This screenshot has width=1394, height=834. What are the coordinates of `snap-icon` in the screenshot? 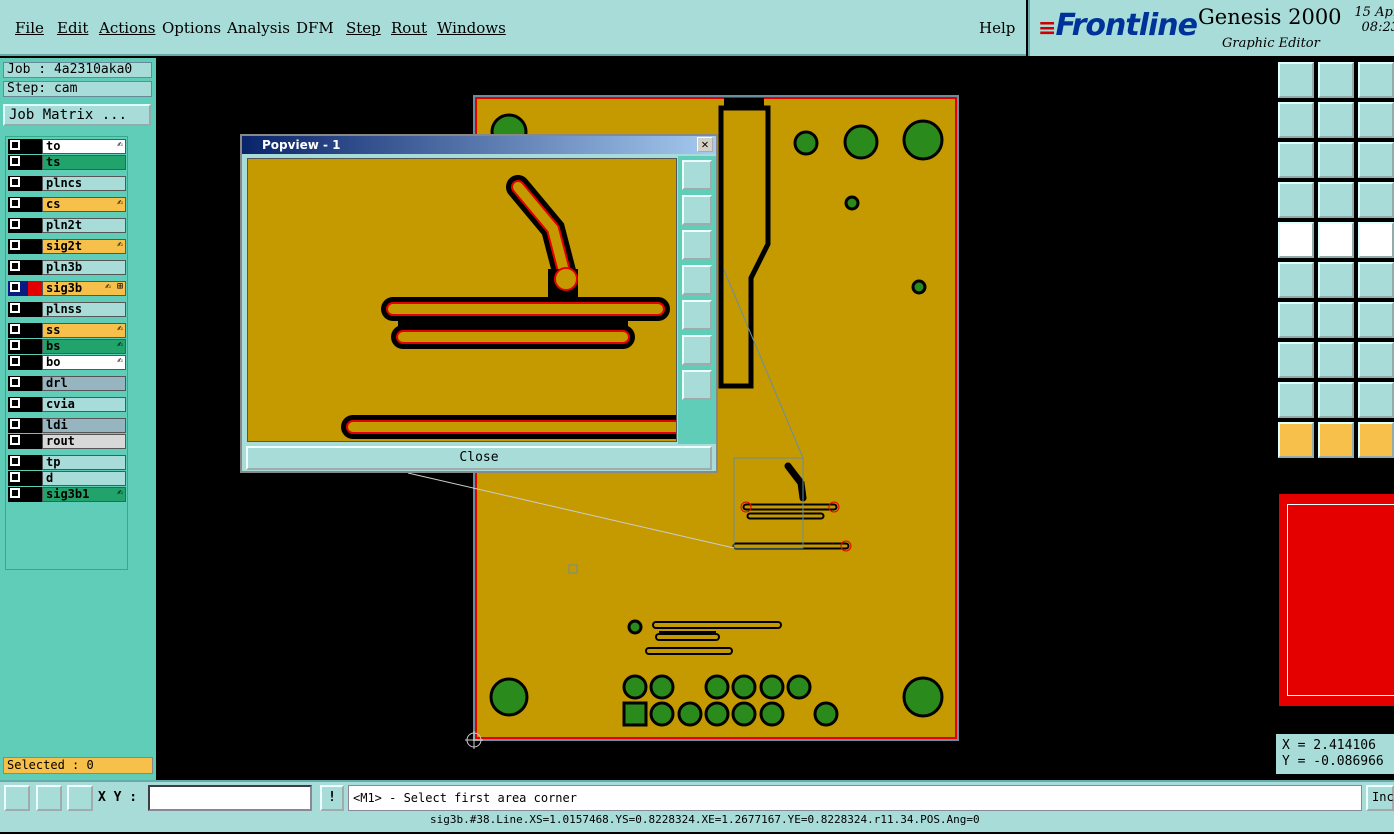 It's located at (1376, 200).